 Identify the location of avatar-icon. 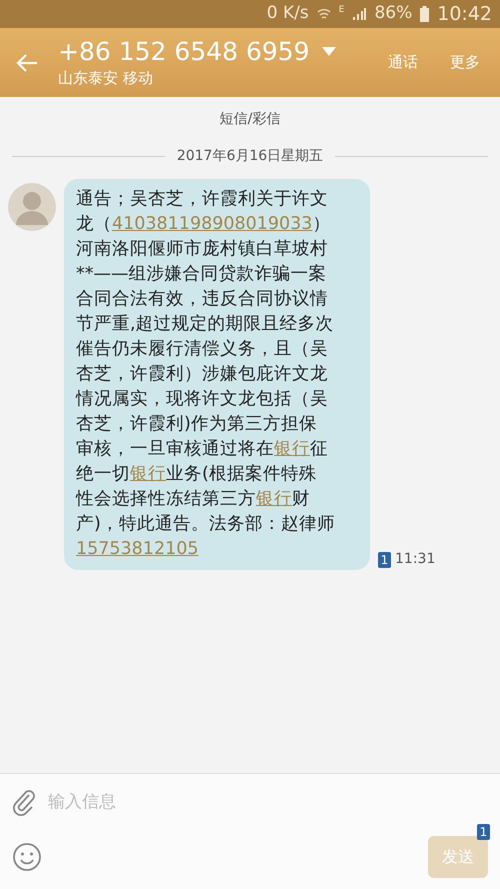
(32, 207).